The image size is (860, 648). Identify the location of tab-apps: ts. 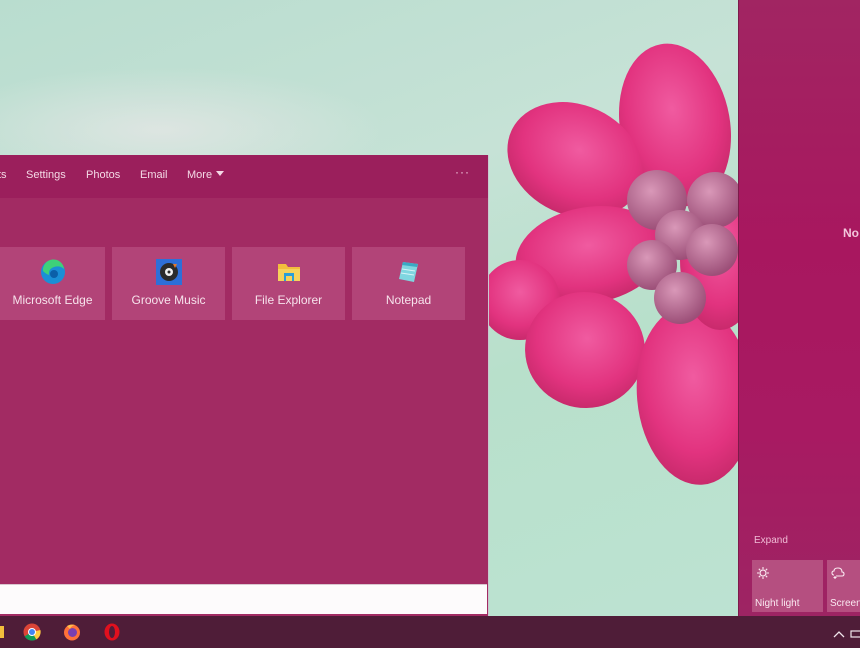
(3, 175).